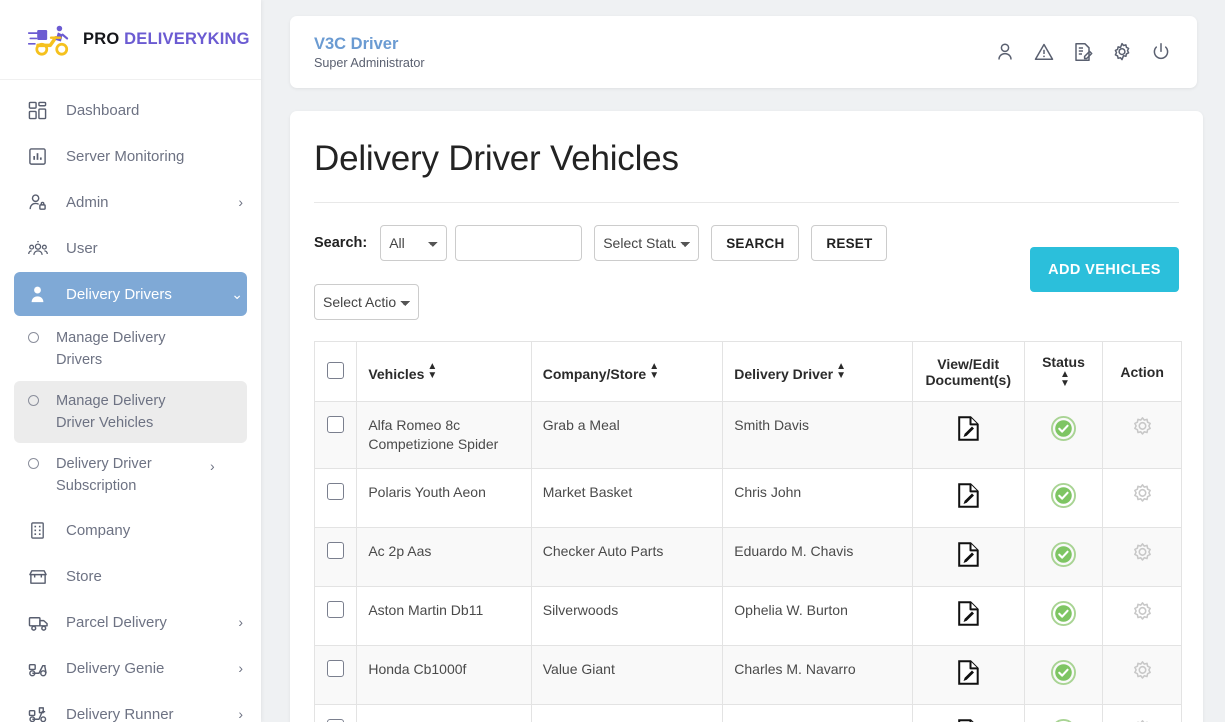 Image resolution: width=1225 pixels, height=722 pixels. Describe the element at coordinates (33, 337) in the screenshot. I see `bullet-circle-icon` at that location.